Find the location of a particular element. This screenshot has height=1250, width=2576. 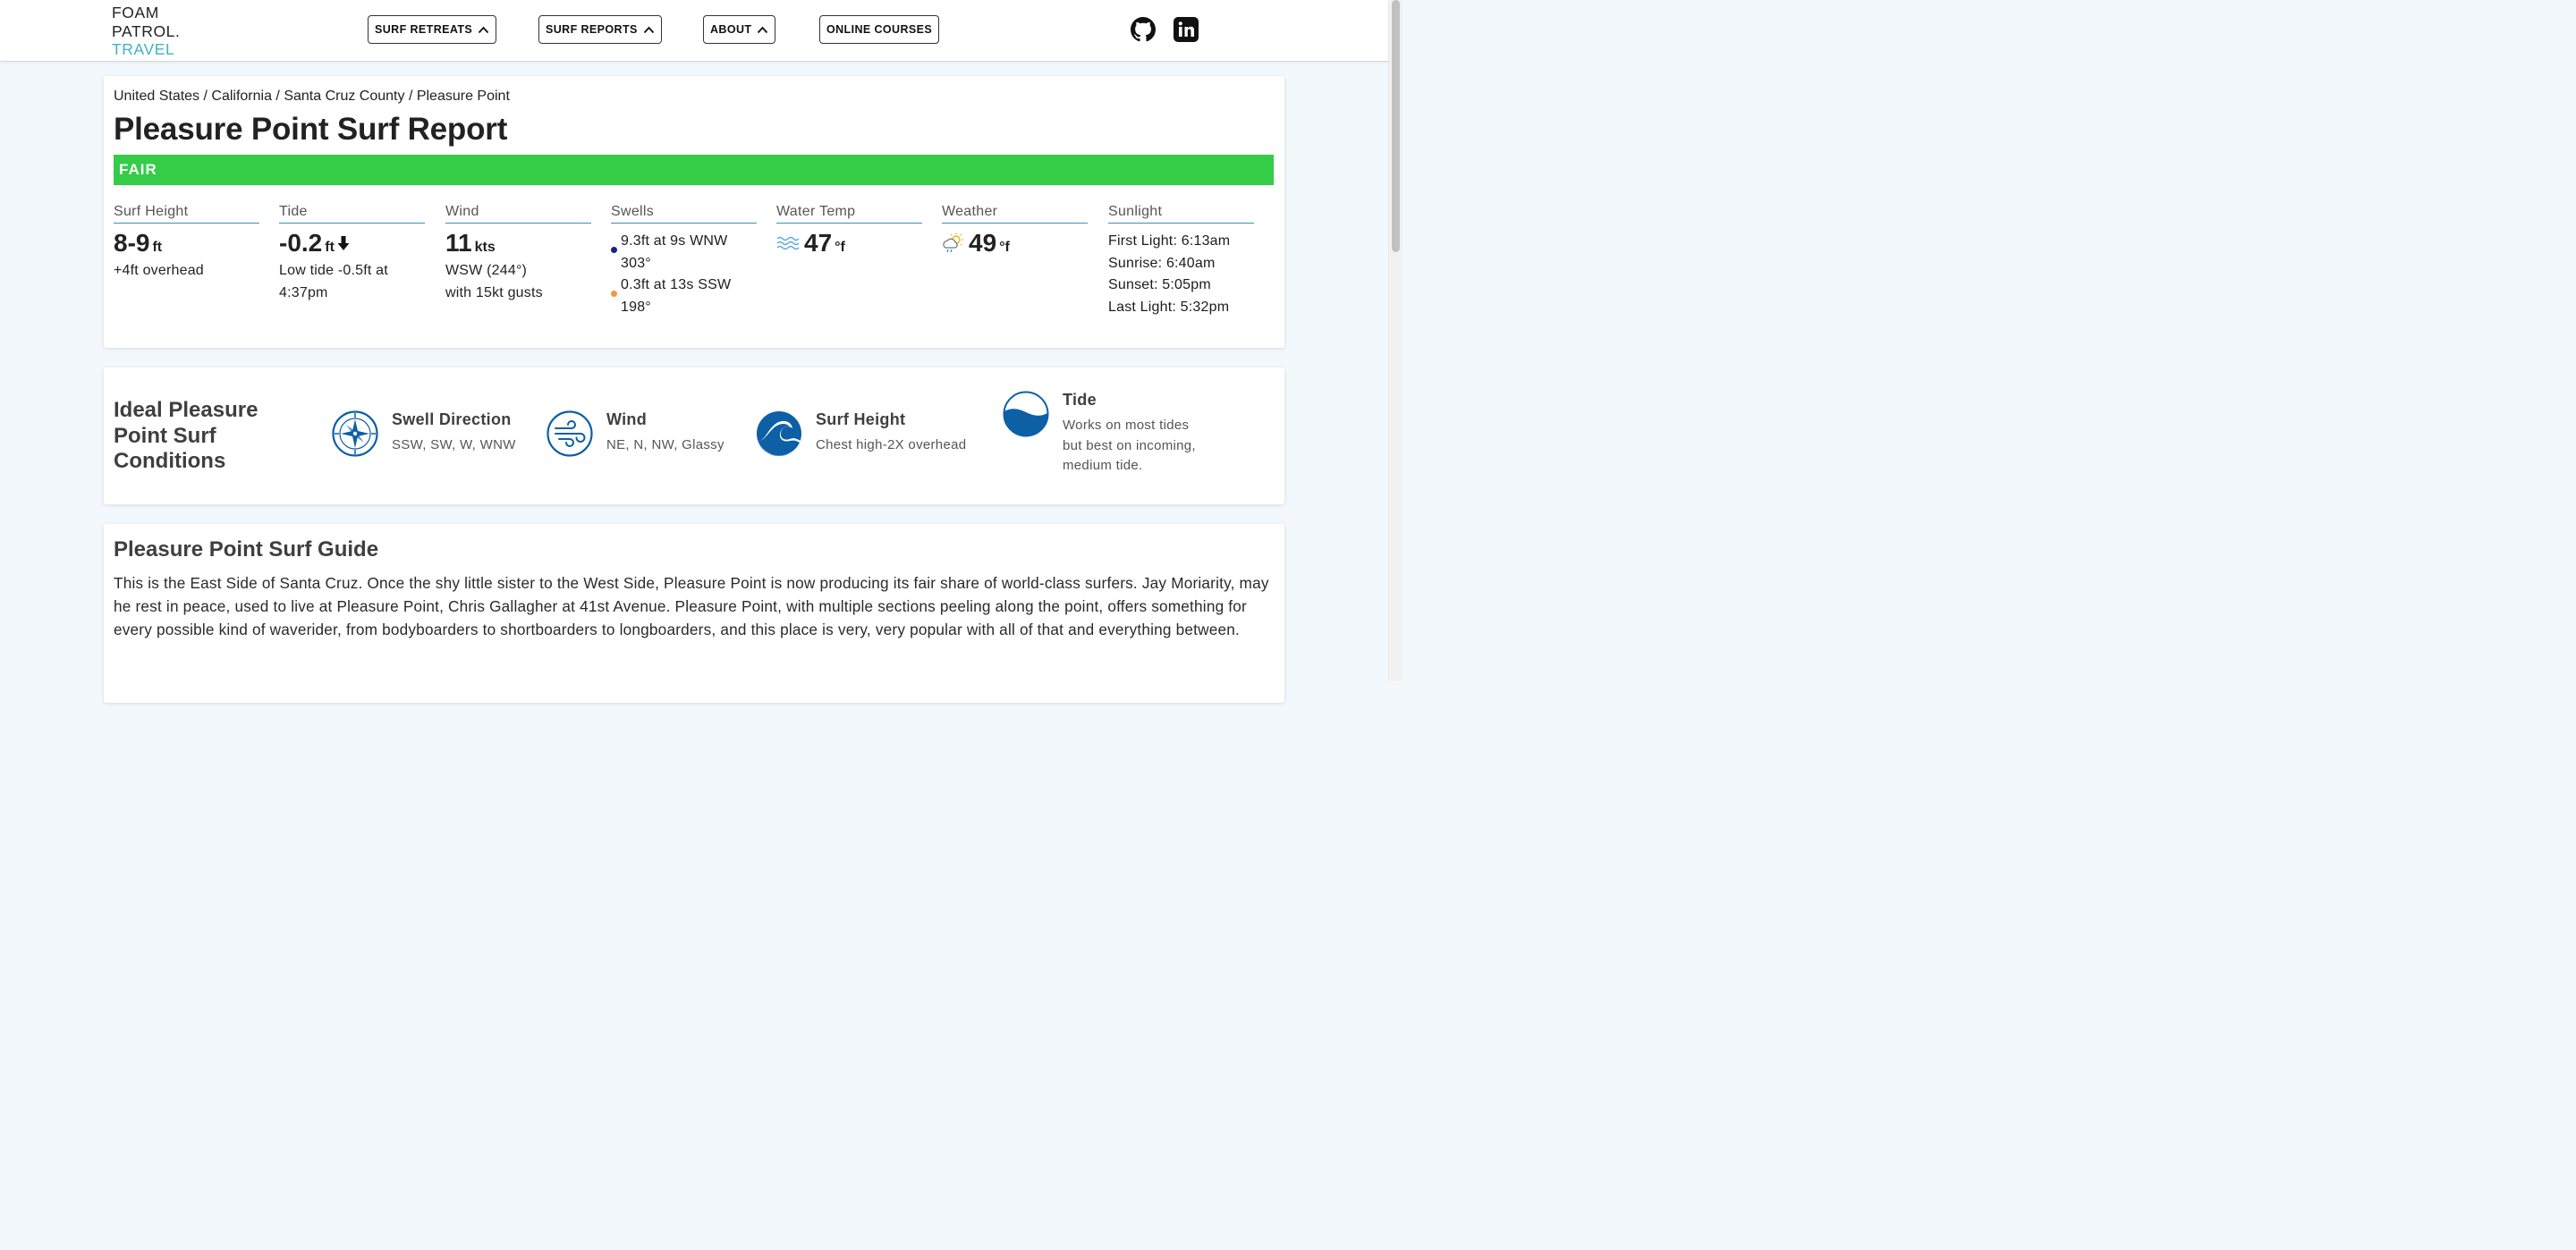

stat-value-row: 11 kts is located at coordinates (518, 243).